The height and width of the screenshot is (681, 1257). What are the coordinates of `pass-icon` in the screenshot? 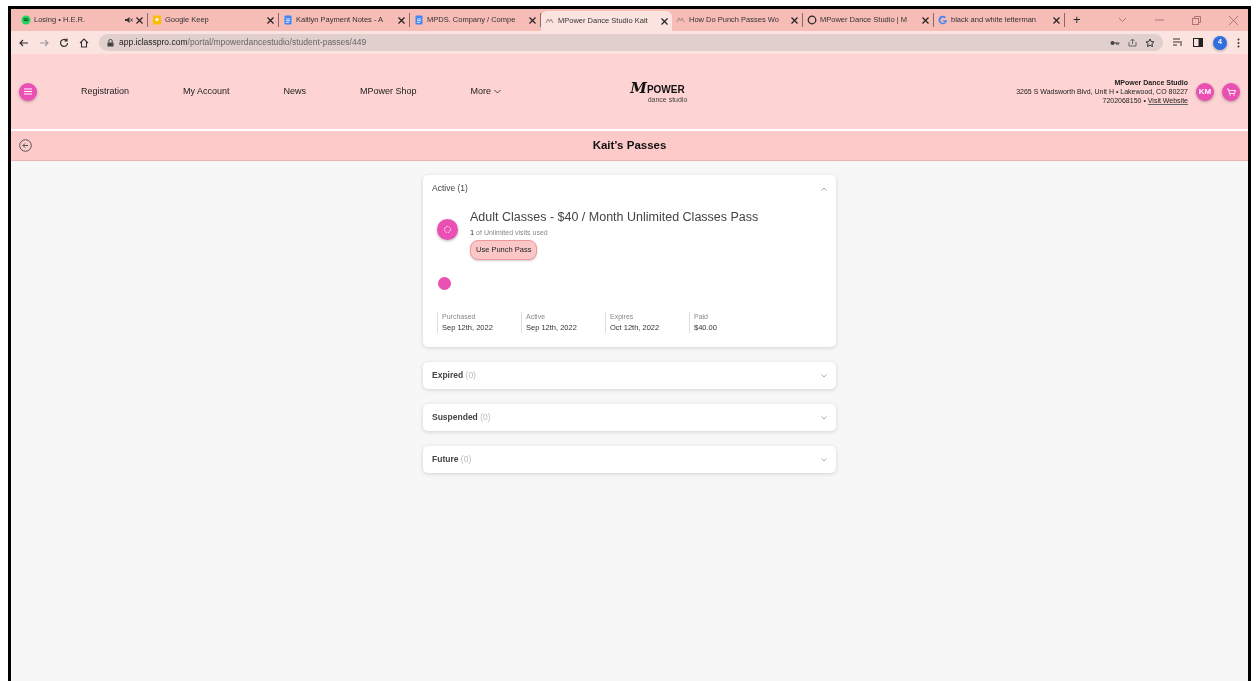 It's located at (447, 229).